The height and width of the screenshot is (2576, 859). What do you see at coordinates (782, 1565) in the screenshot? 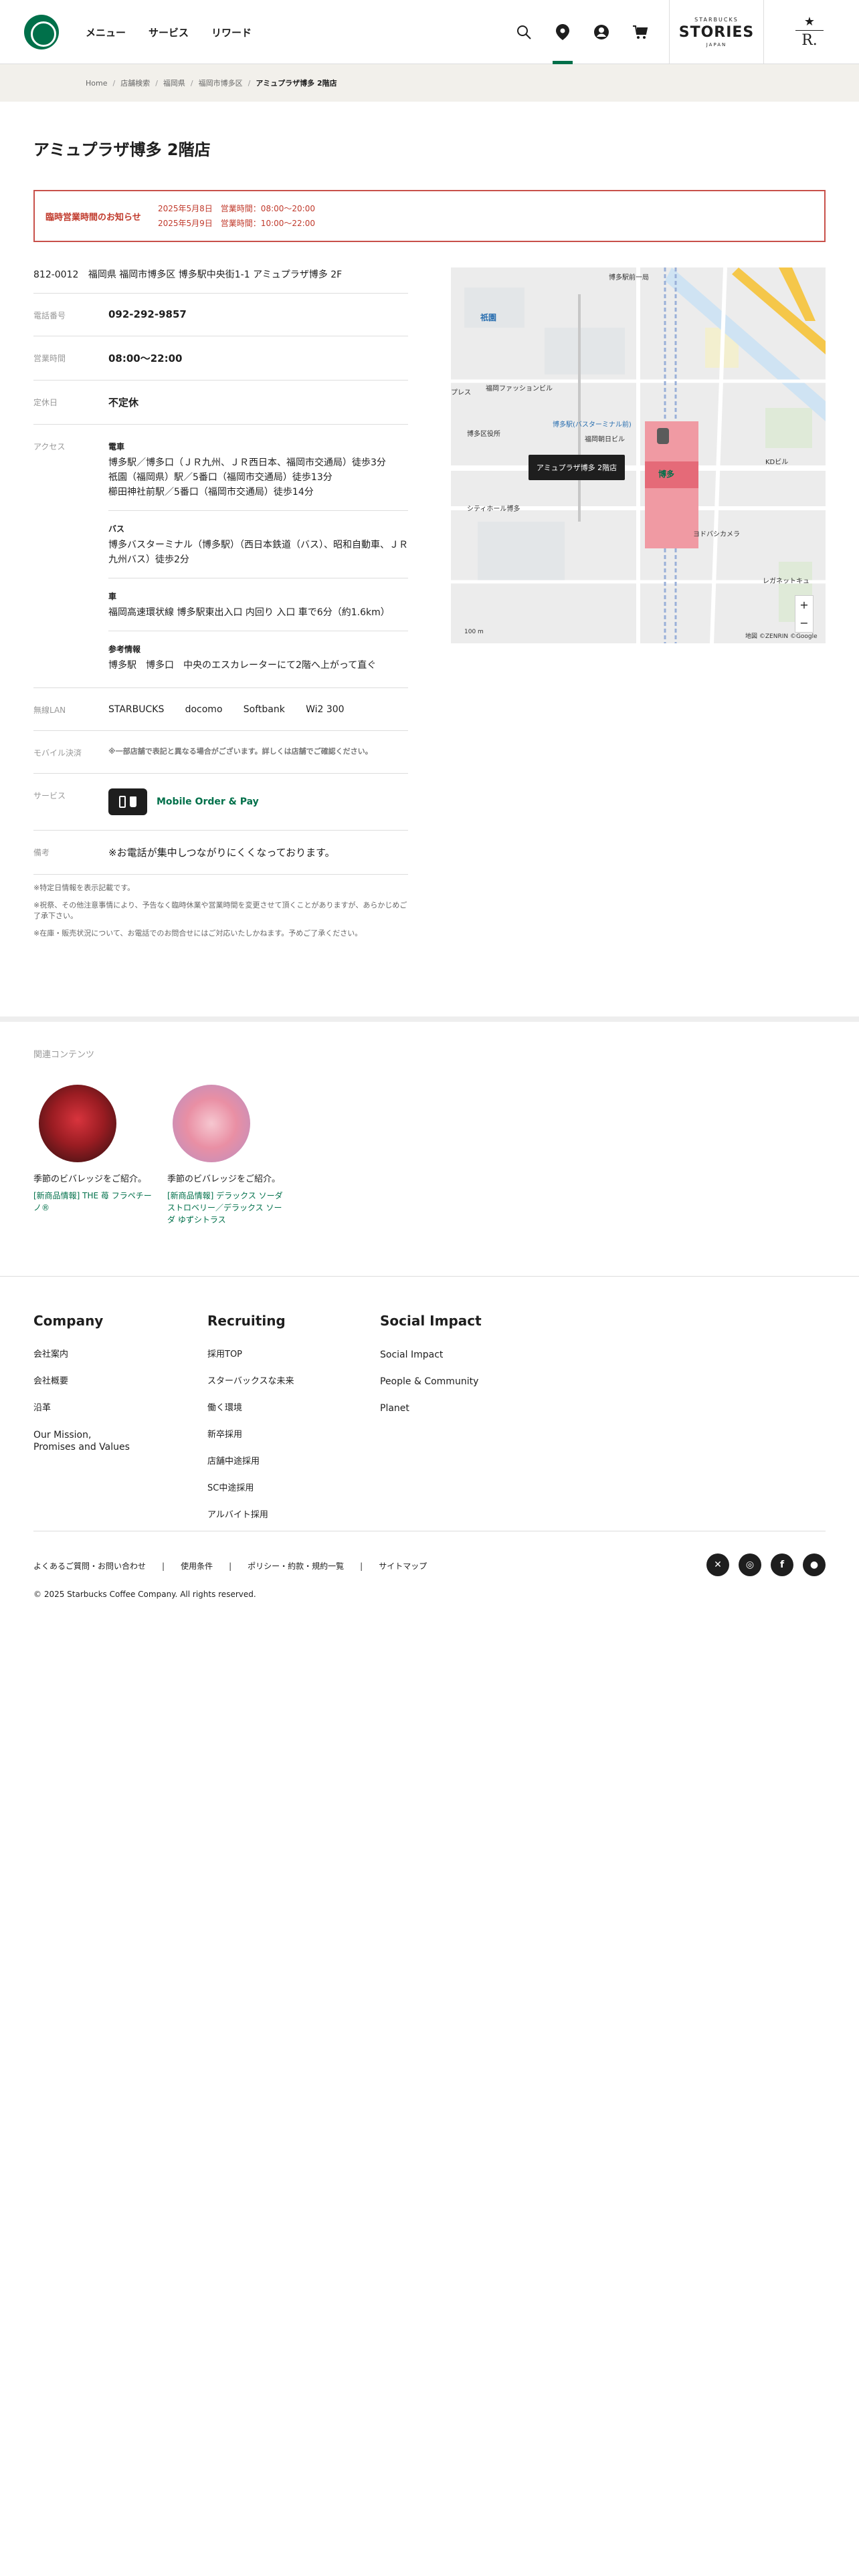
I see `facebook-icon: f` at bounding box center [782, 1565].